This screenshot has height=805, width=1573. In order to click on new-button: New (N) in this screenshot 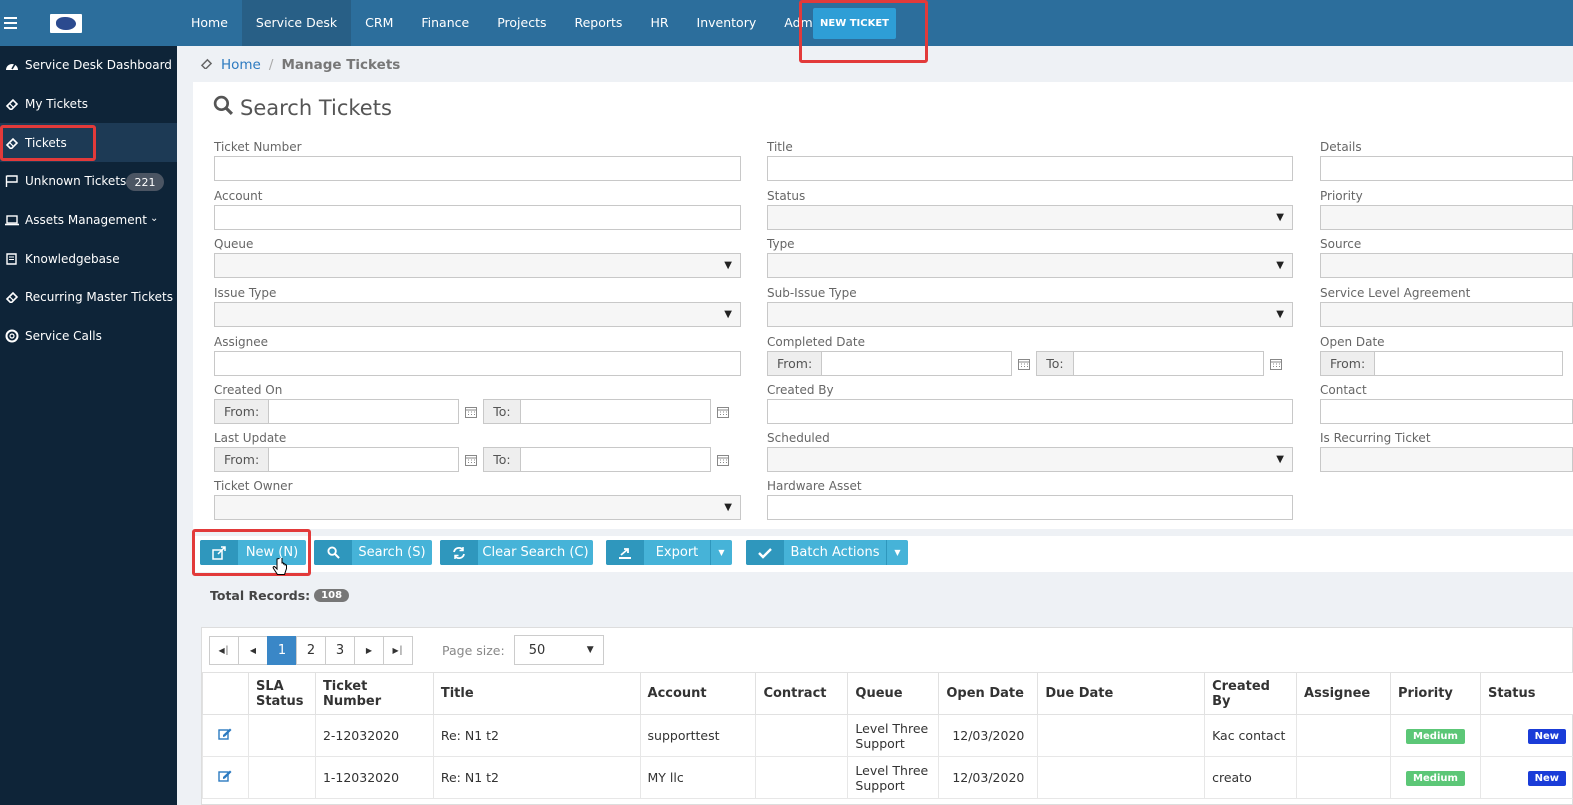, I will do `click(253, 552)`.